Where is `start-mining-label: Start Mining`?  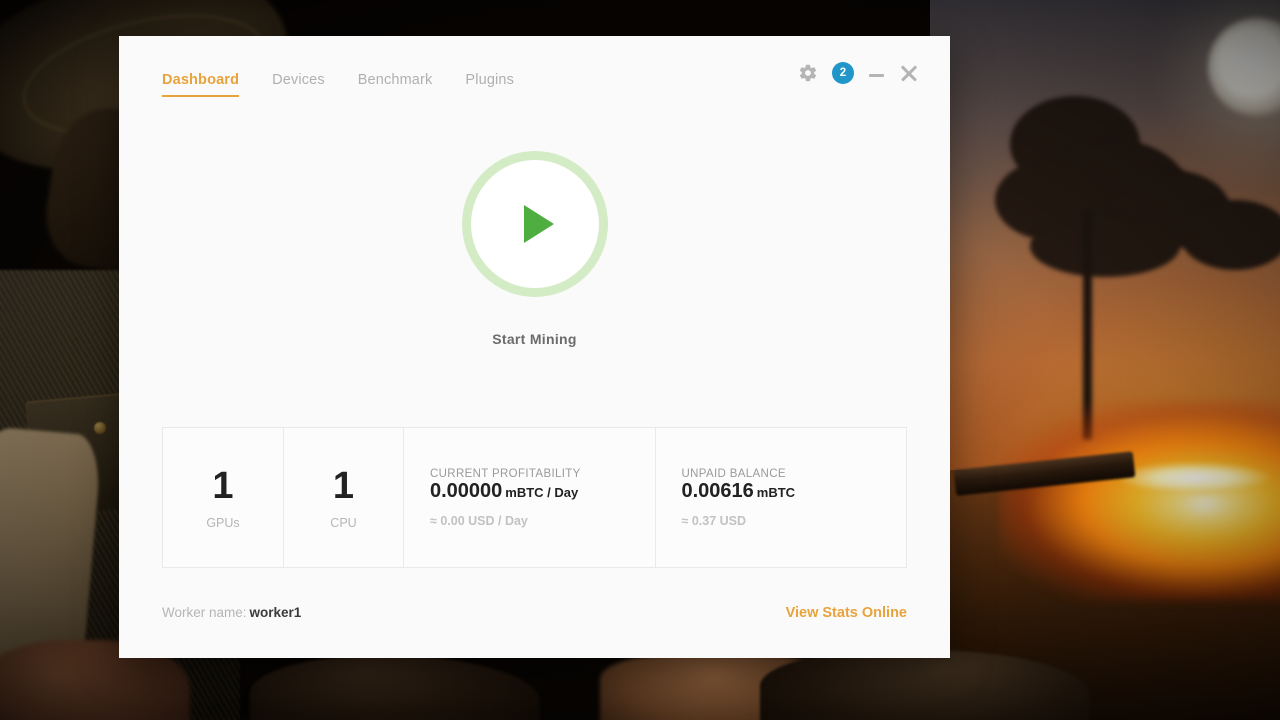 start-mining-label: Start Mining is located at coordinates (534, 338).